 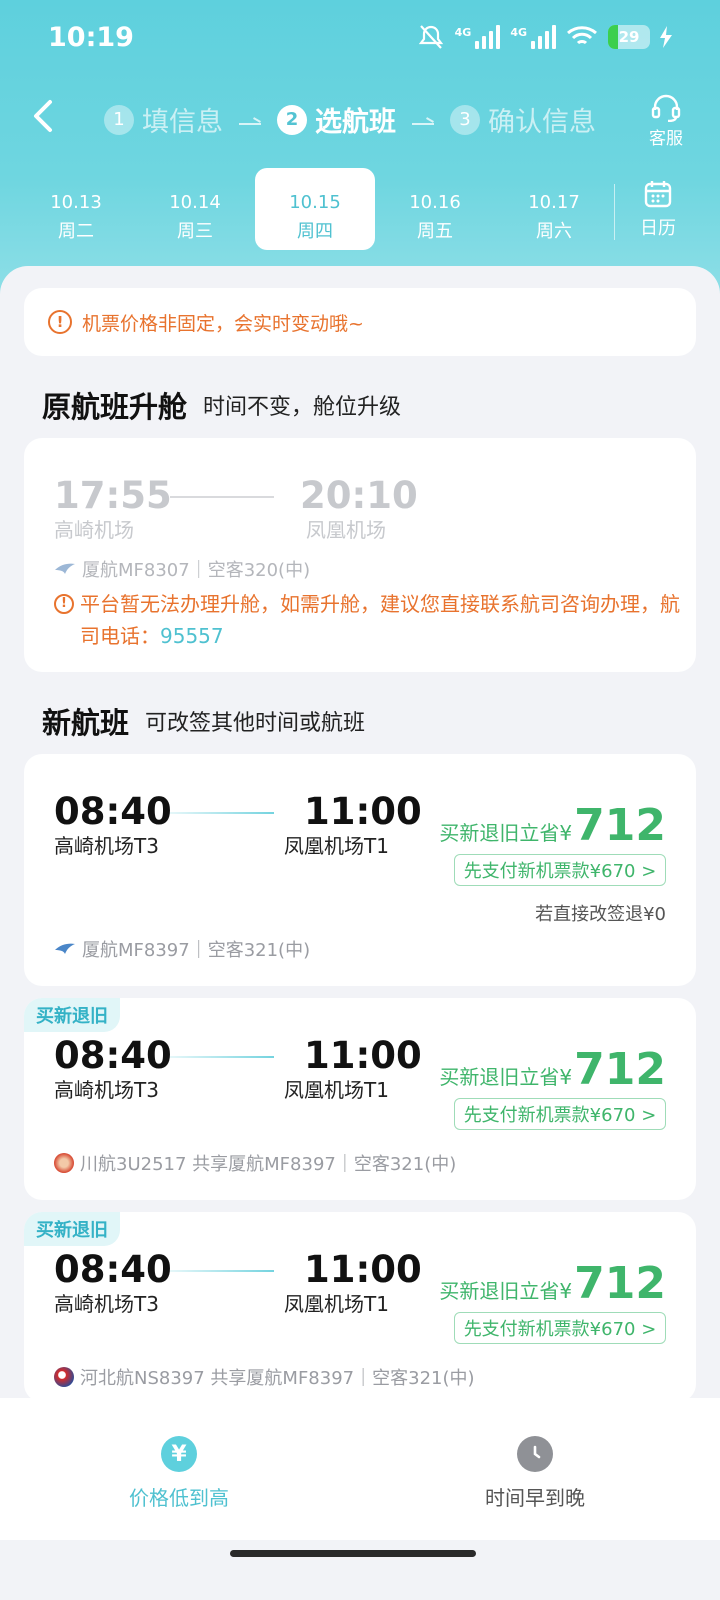 I want to click on step-indicator: 1 填信息 2 选航班 3 确认信息, so click(x=350, y=119).